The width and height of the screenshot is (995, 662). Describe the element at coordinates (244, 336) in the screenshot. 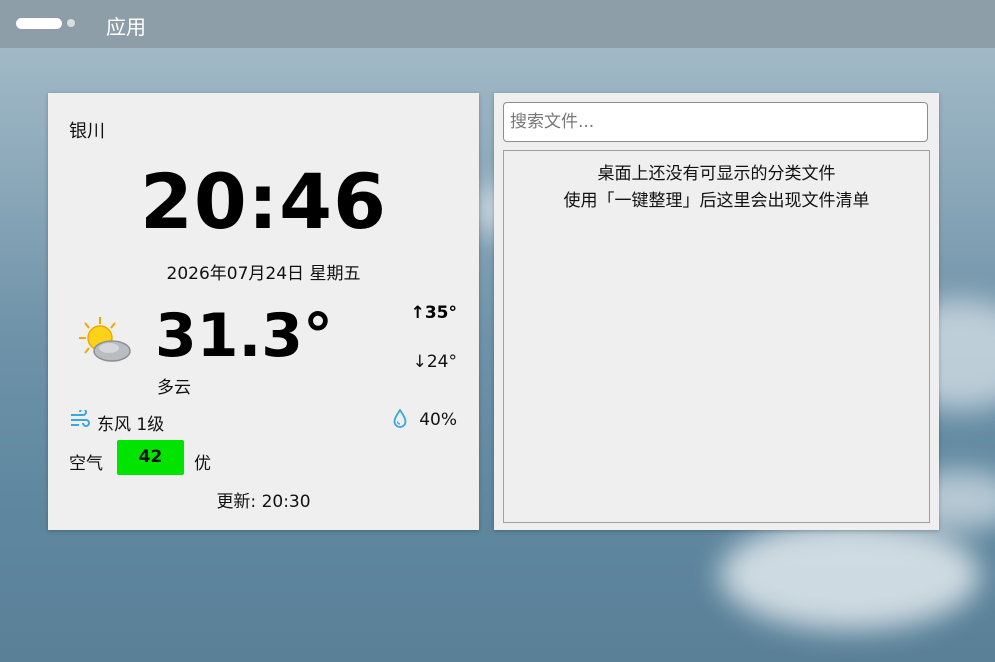

I see `current-temperature: 31.3°` at that location.